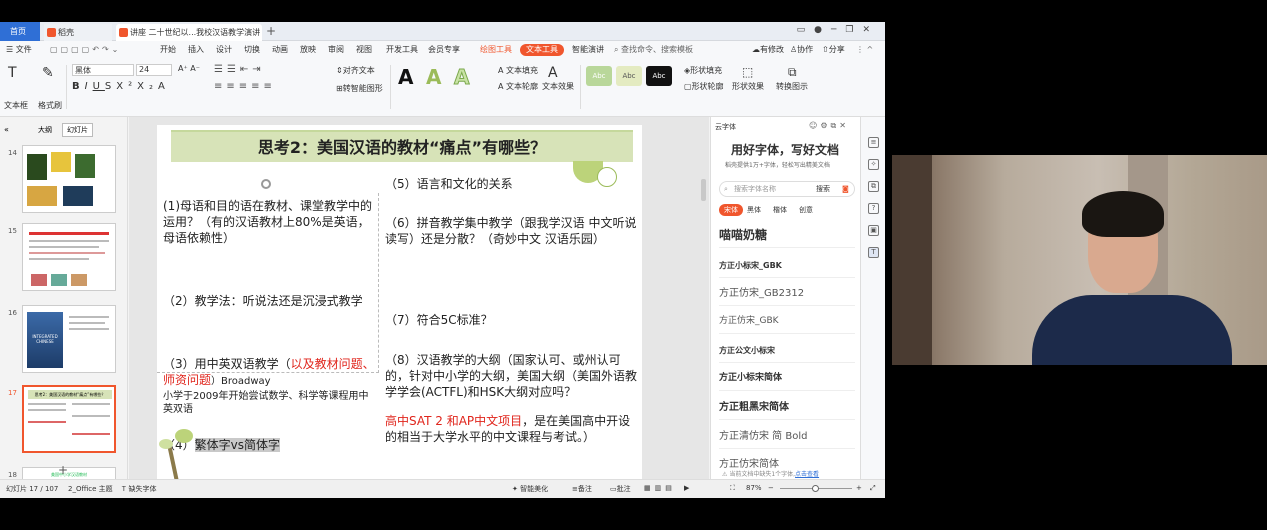 This screenshot has width=1267, height=530. I want to click on layout-icon: ▭, so click(806, 30).